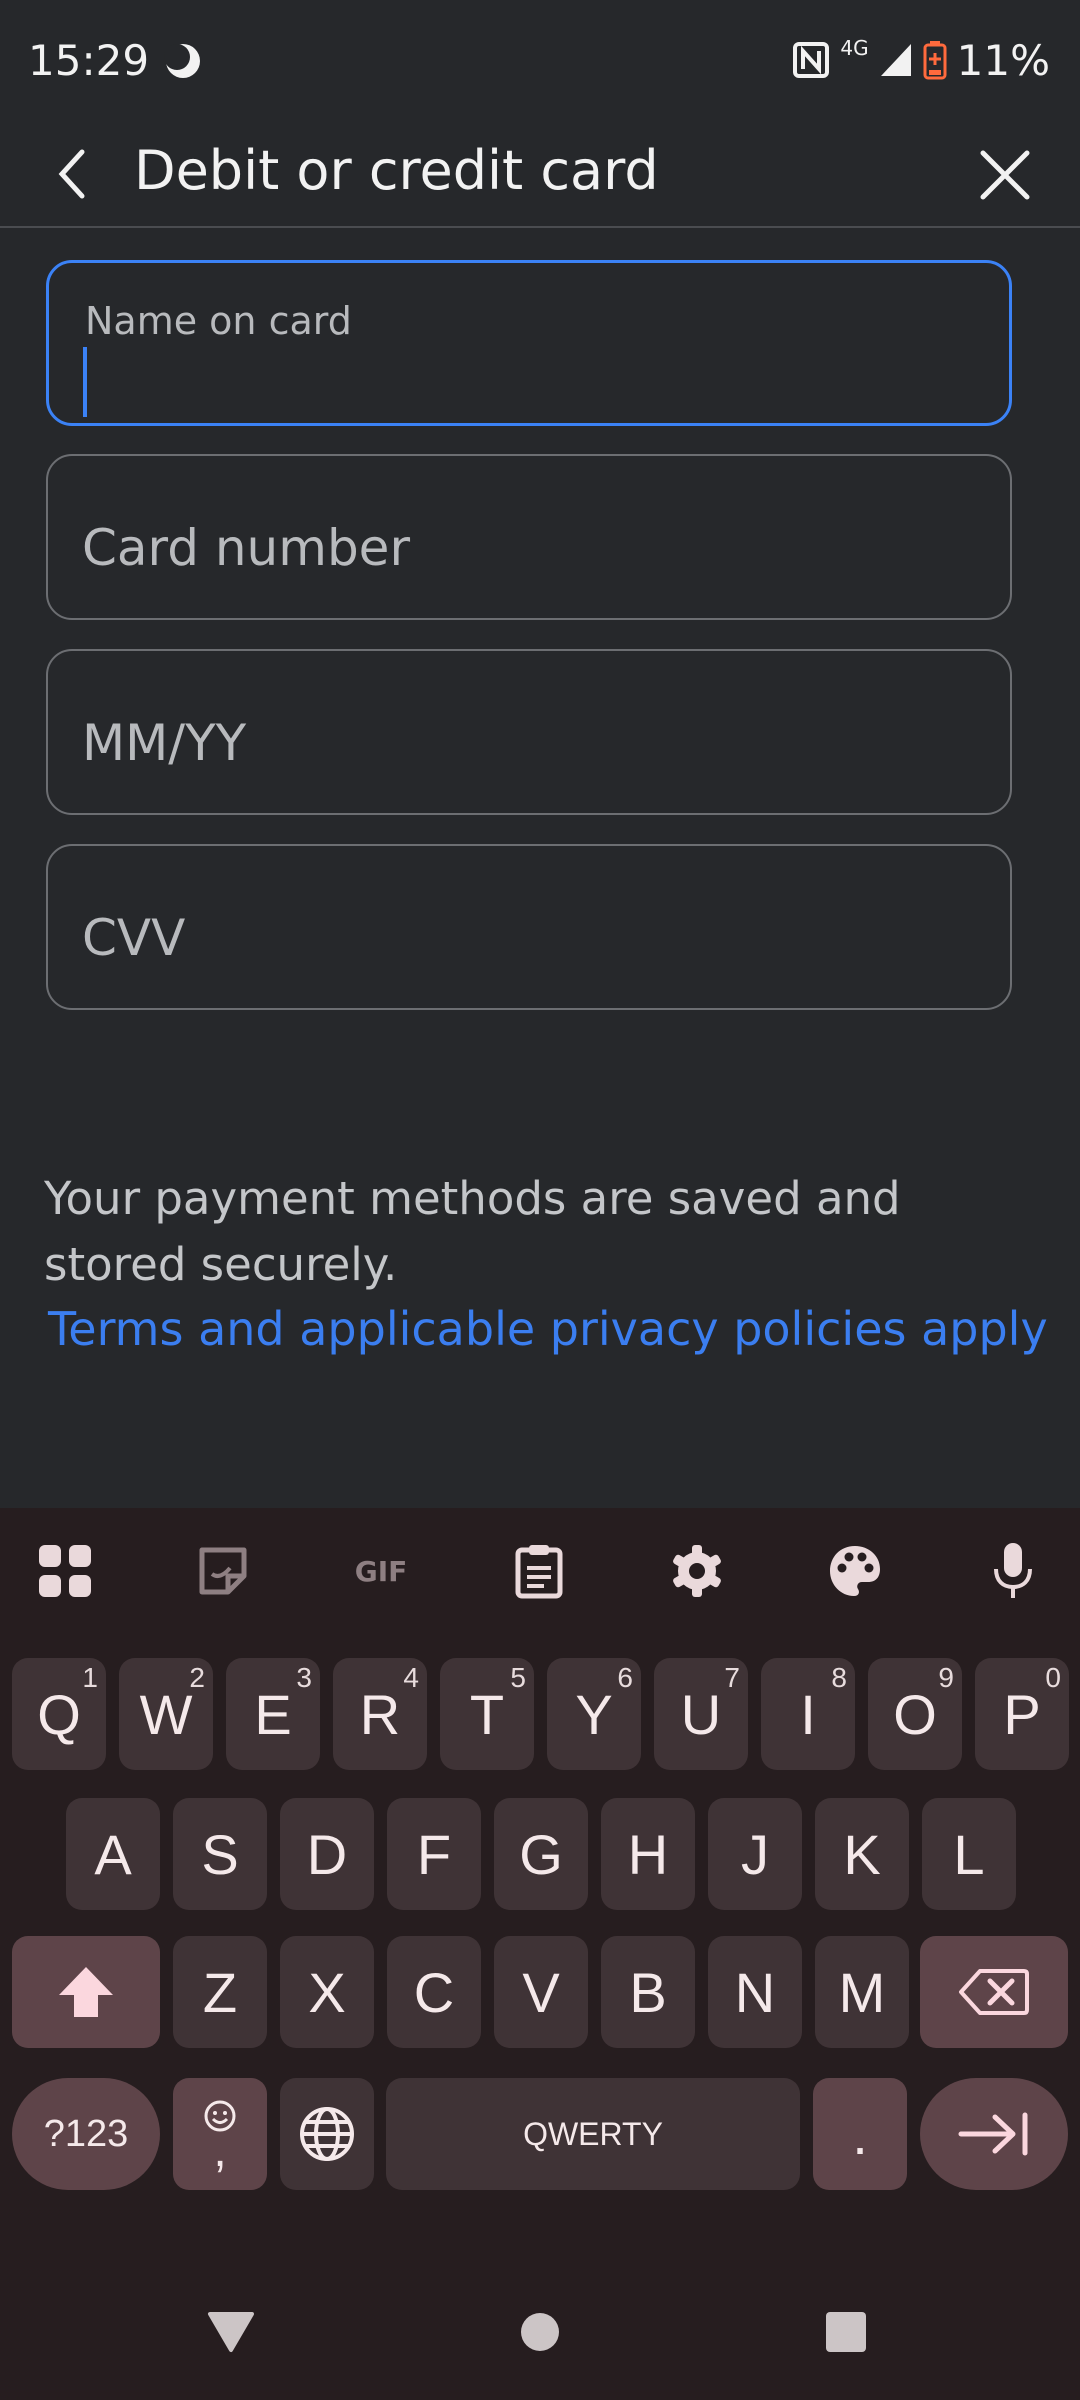 This screenshot has width=1080, height=2400. Describe the element at coordinates (164, 743) in the screenshot. I see `expiry-placeholder: MM/YY` at that location.